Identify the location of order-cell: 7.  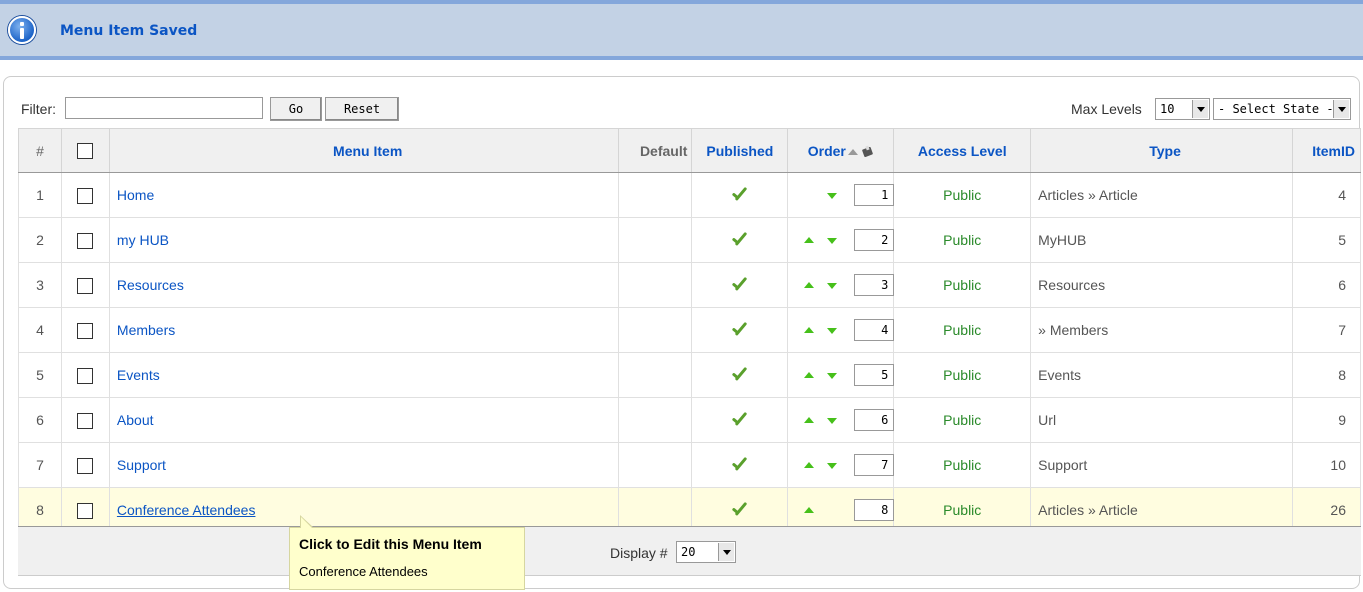
(841, 465).